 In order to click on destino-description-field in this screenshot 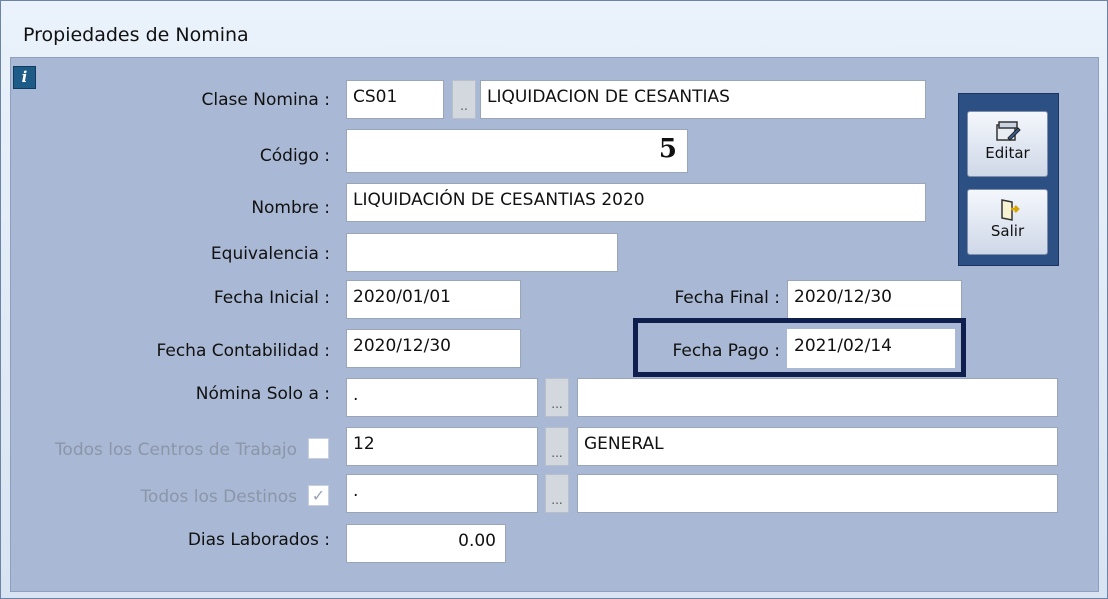, I will do `click(817, 493)`.